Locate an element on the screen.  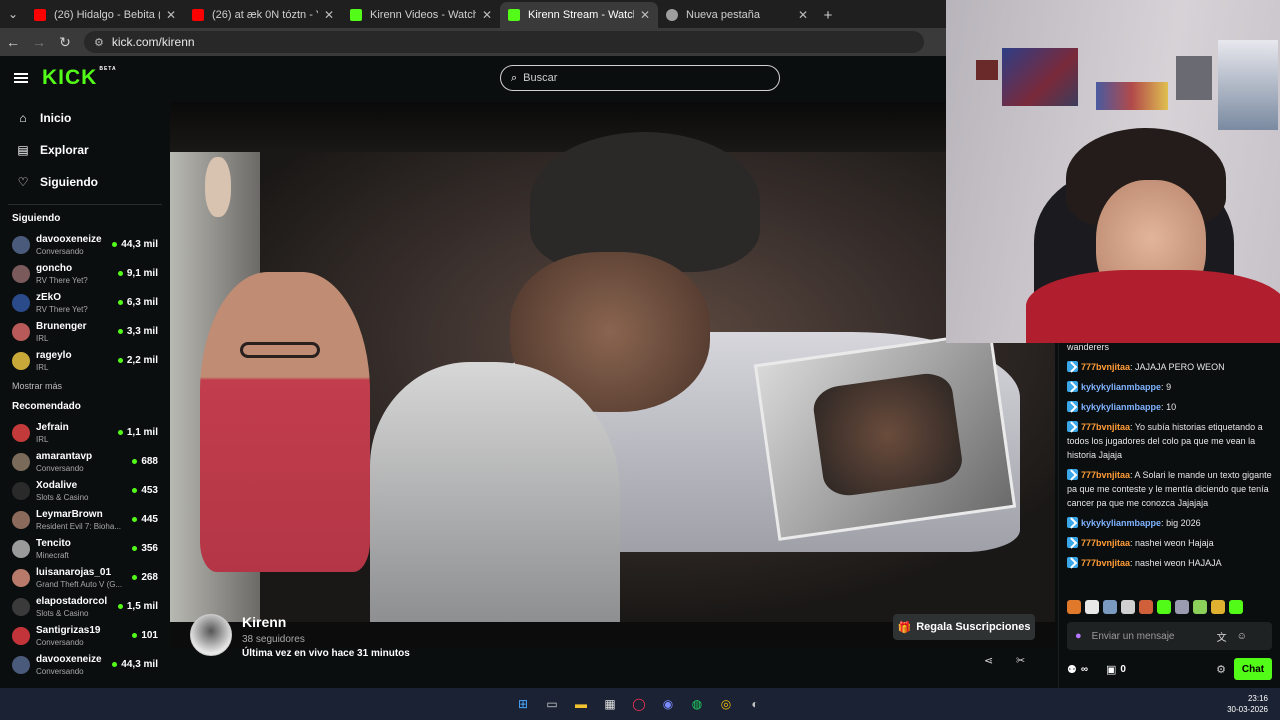
channel-category: IRL is located at coordinates (42, 338).